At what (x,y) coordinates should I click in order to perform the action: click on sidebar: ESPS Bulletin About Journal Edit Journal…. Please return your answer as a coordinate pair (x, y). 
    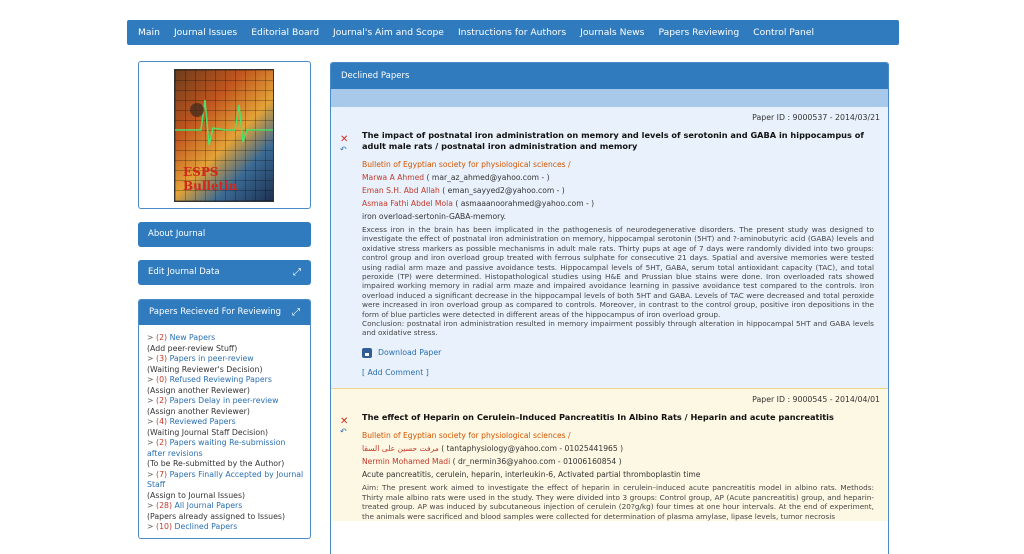
    Looking at the image, I should click on (224, 300).